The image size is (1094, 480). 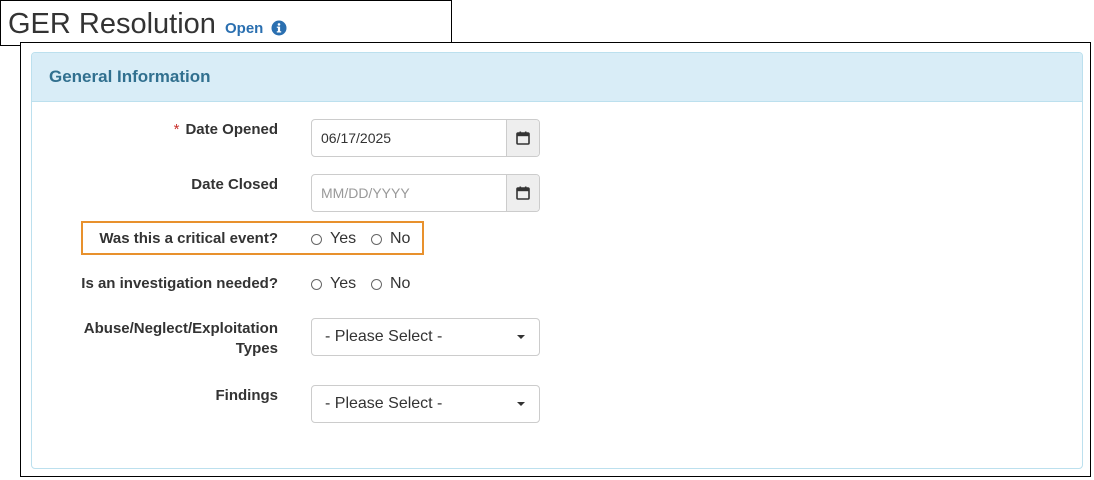 I want to click on panel-title: General Information, so click(x=130, y=76).